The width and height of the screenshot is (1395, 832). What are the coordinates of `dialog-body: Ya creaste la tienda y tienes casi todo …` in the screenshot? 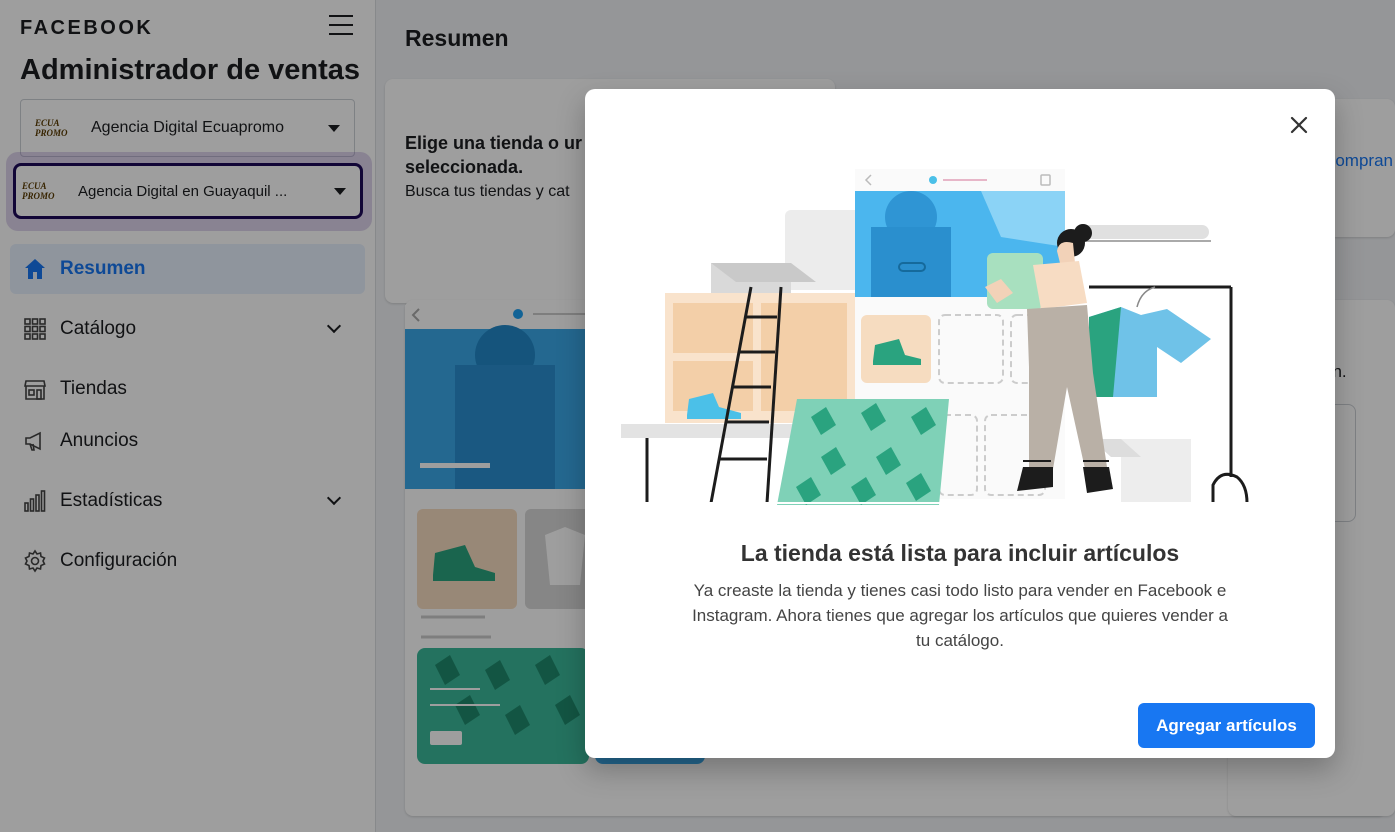 It's located at (960, 615).